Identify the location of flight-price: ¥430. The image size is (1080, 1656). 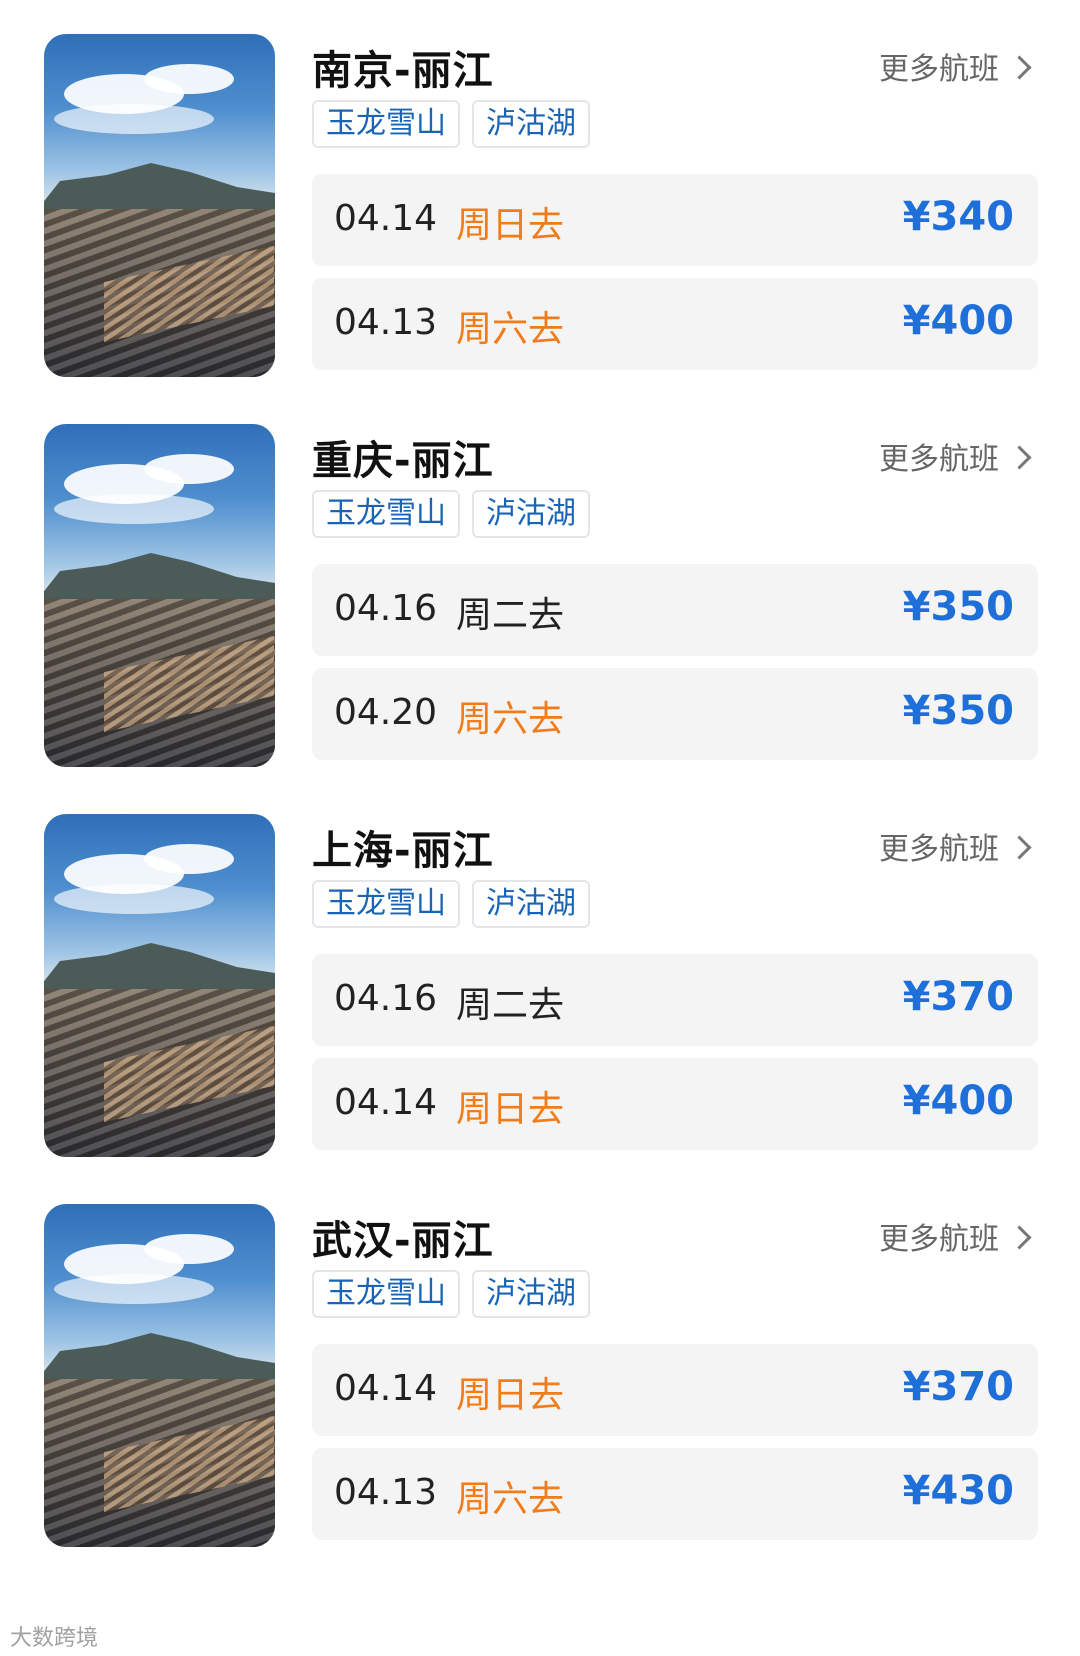
(958, 1491).